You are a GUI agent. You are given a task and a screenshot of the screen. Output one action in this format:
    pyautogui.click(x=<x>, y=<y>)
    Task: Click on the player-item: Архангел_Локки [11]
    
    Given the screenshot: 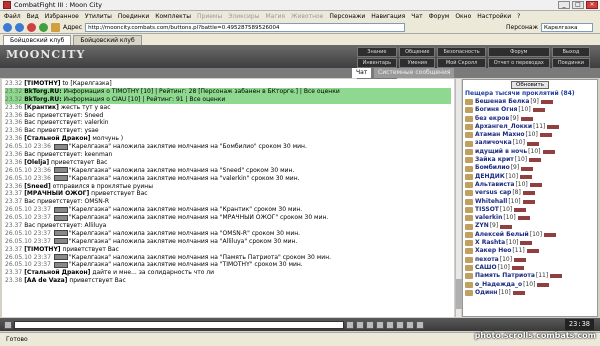 What is the action you would take?
    pyautogui.click(x=531, y=127)
    